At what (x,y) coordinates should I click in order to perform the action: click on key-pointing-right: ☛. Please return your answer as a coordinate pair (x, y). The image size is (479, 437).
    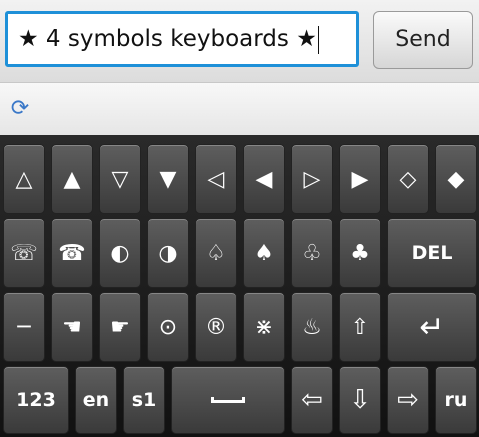
    Looking at the image, I should click on (120, 327).